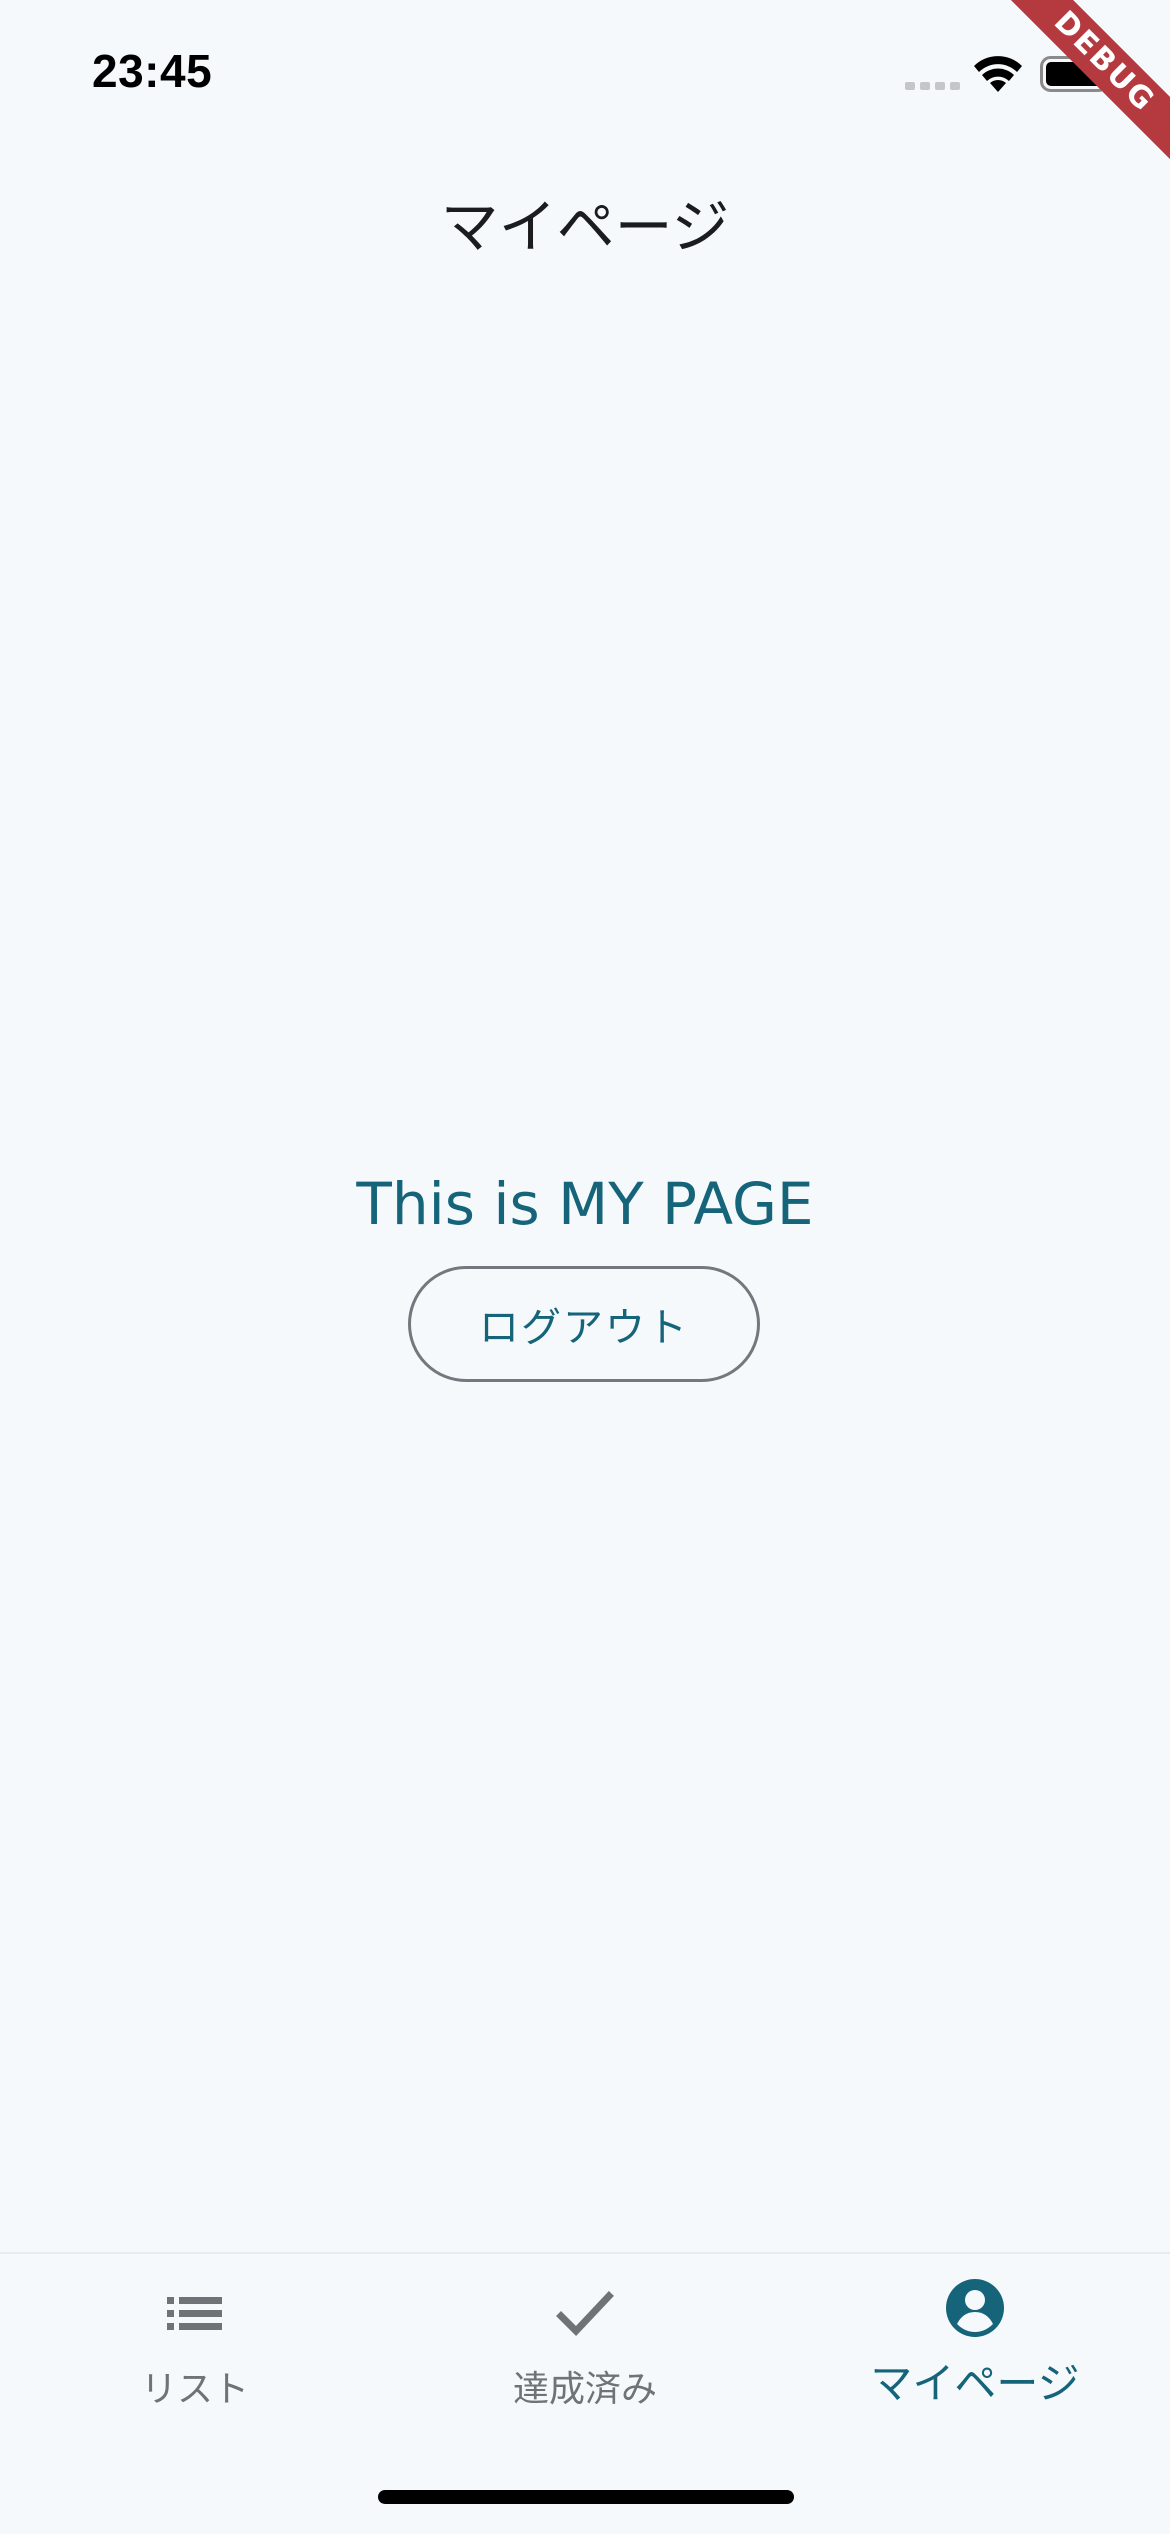 Image resolution: width=1170 pixels, height=2534 pixels. What do you see at coordinates (975, 2383) in the screenshot?
I see `nav-item-mypage-label: マイページ` at bounding box center [975, 2383].